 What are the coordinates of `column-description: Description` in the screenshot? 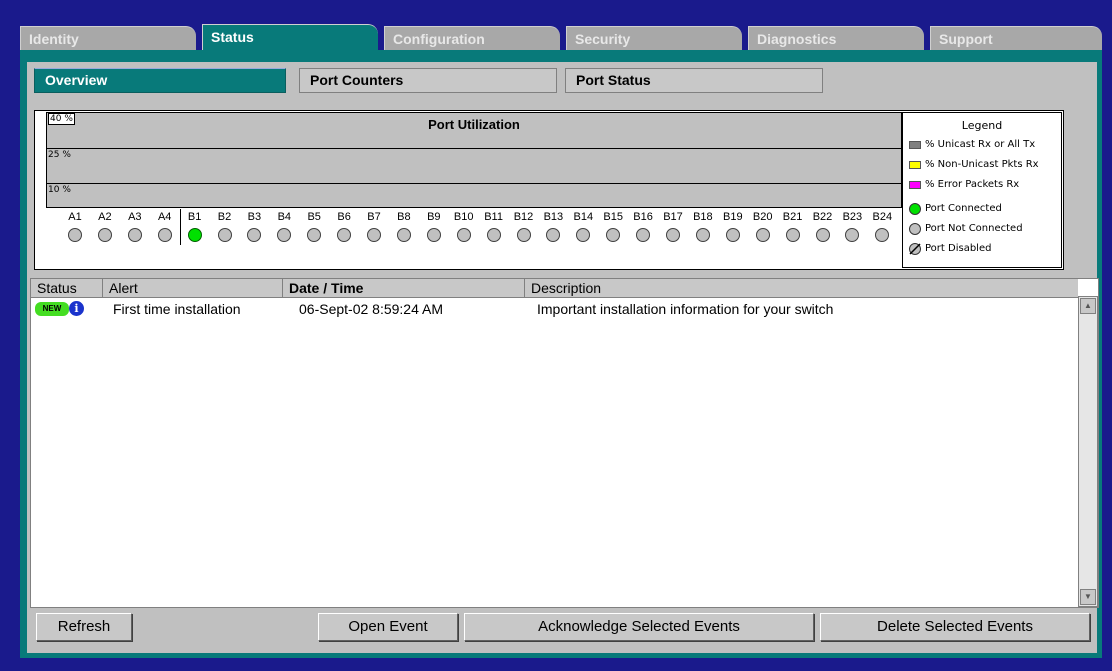 It's located at (801, 288).